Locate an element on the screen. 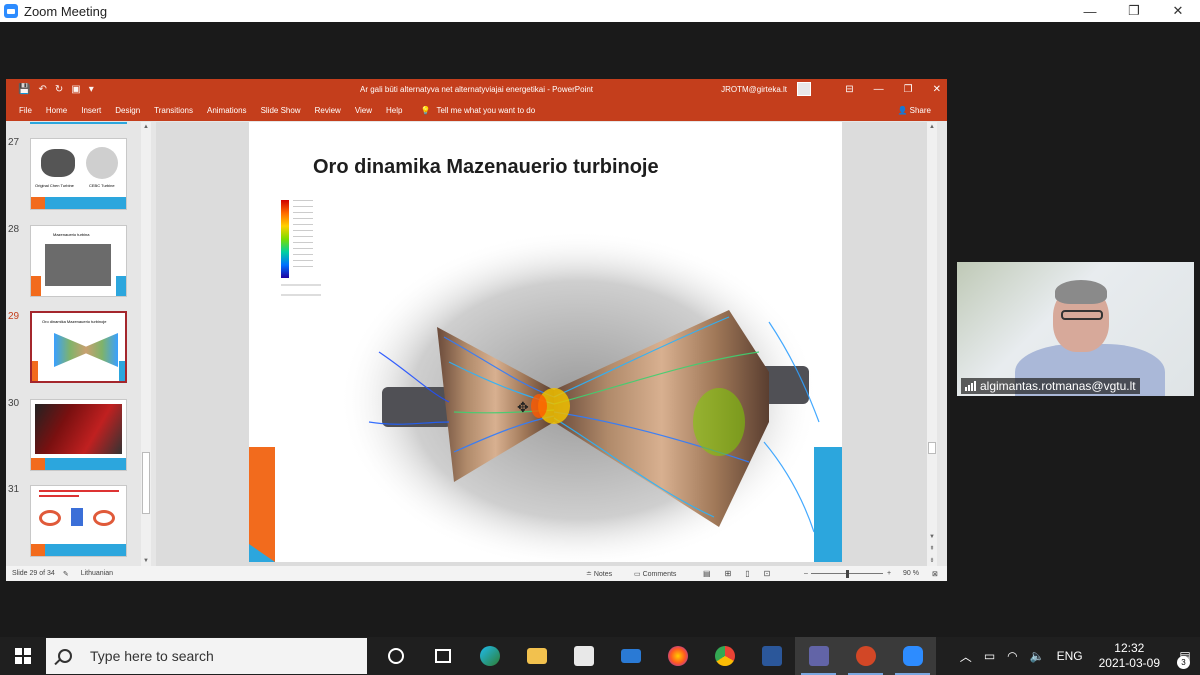 This screenshot has height=675, width=1200. zoom-titlebar: Zoom Meeting — ❐ ✕ is located at coordinates (600, 11).